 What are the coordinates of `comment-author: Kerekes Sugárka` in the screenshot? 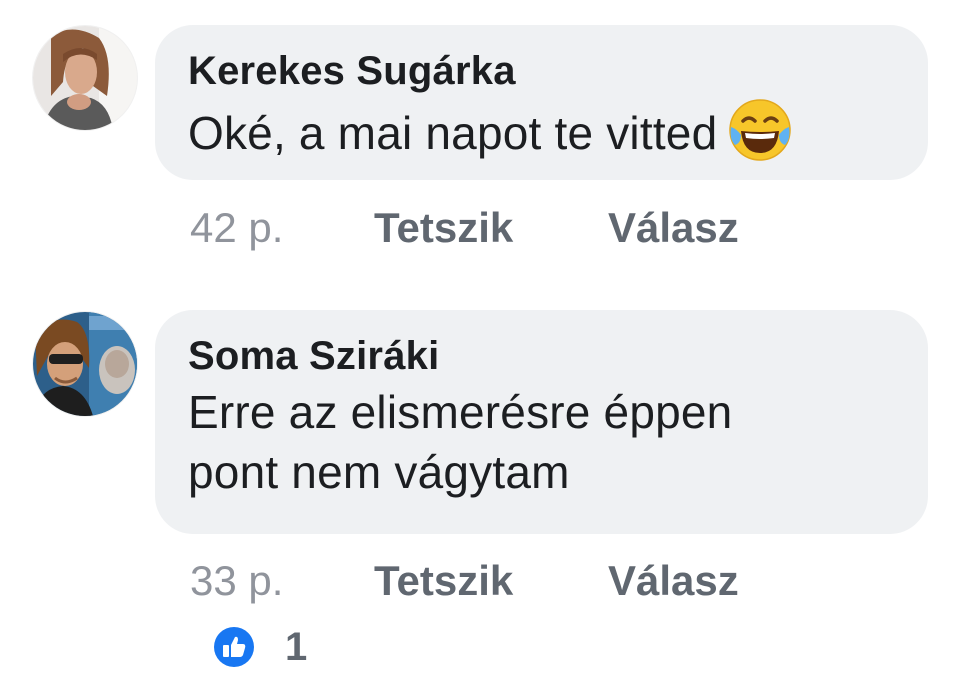 It's located at (542, 71).